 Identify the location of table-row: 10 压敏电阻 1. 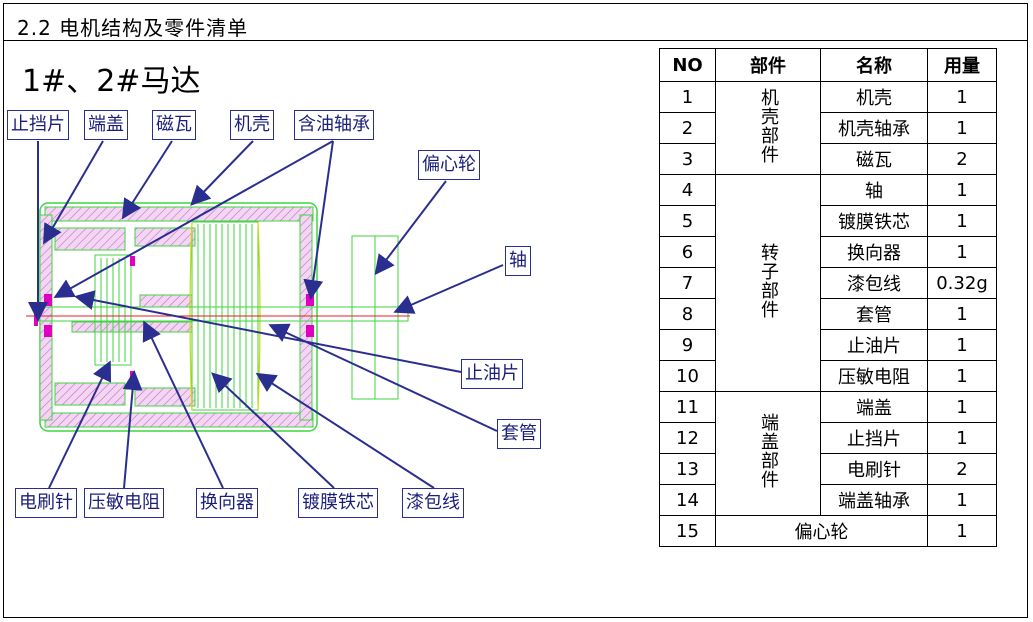
(828, 376).